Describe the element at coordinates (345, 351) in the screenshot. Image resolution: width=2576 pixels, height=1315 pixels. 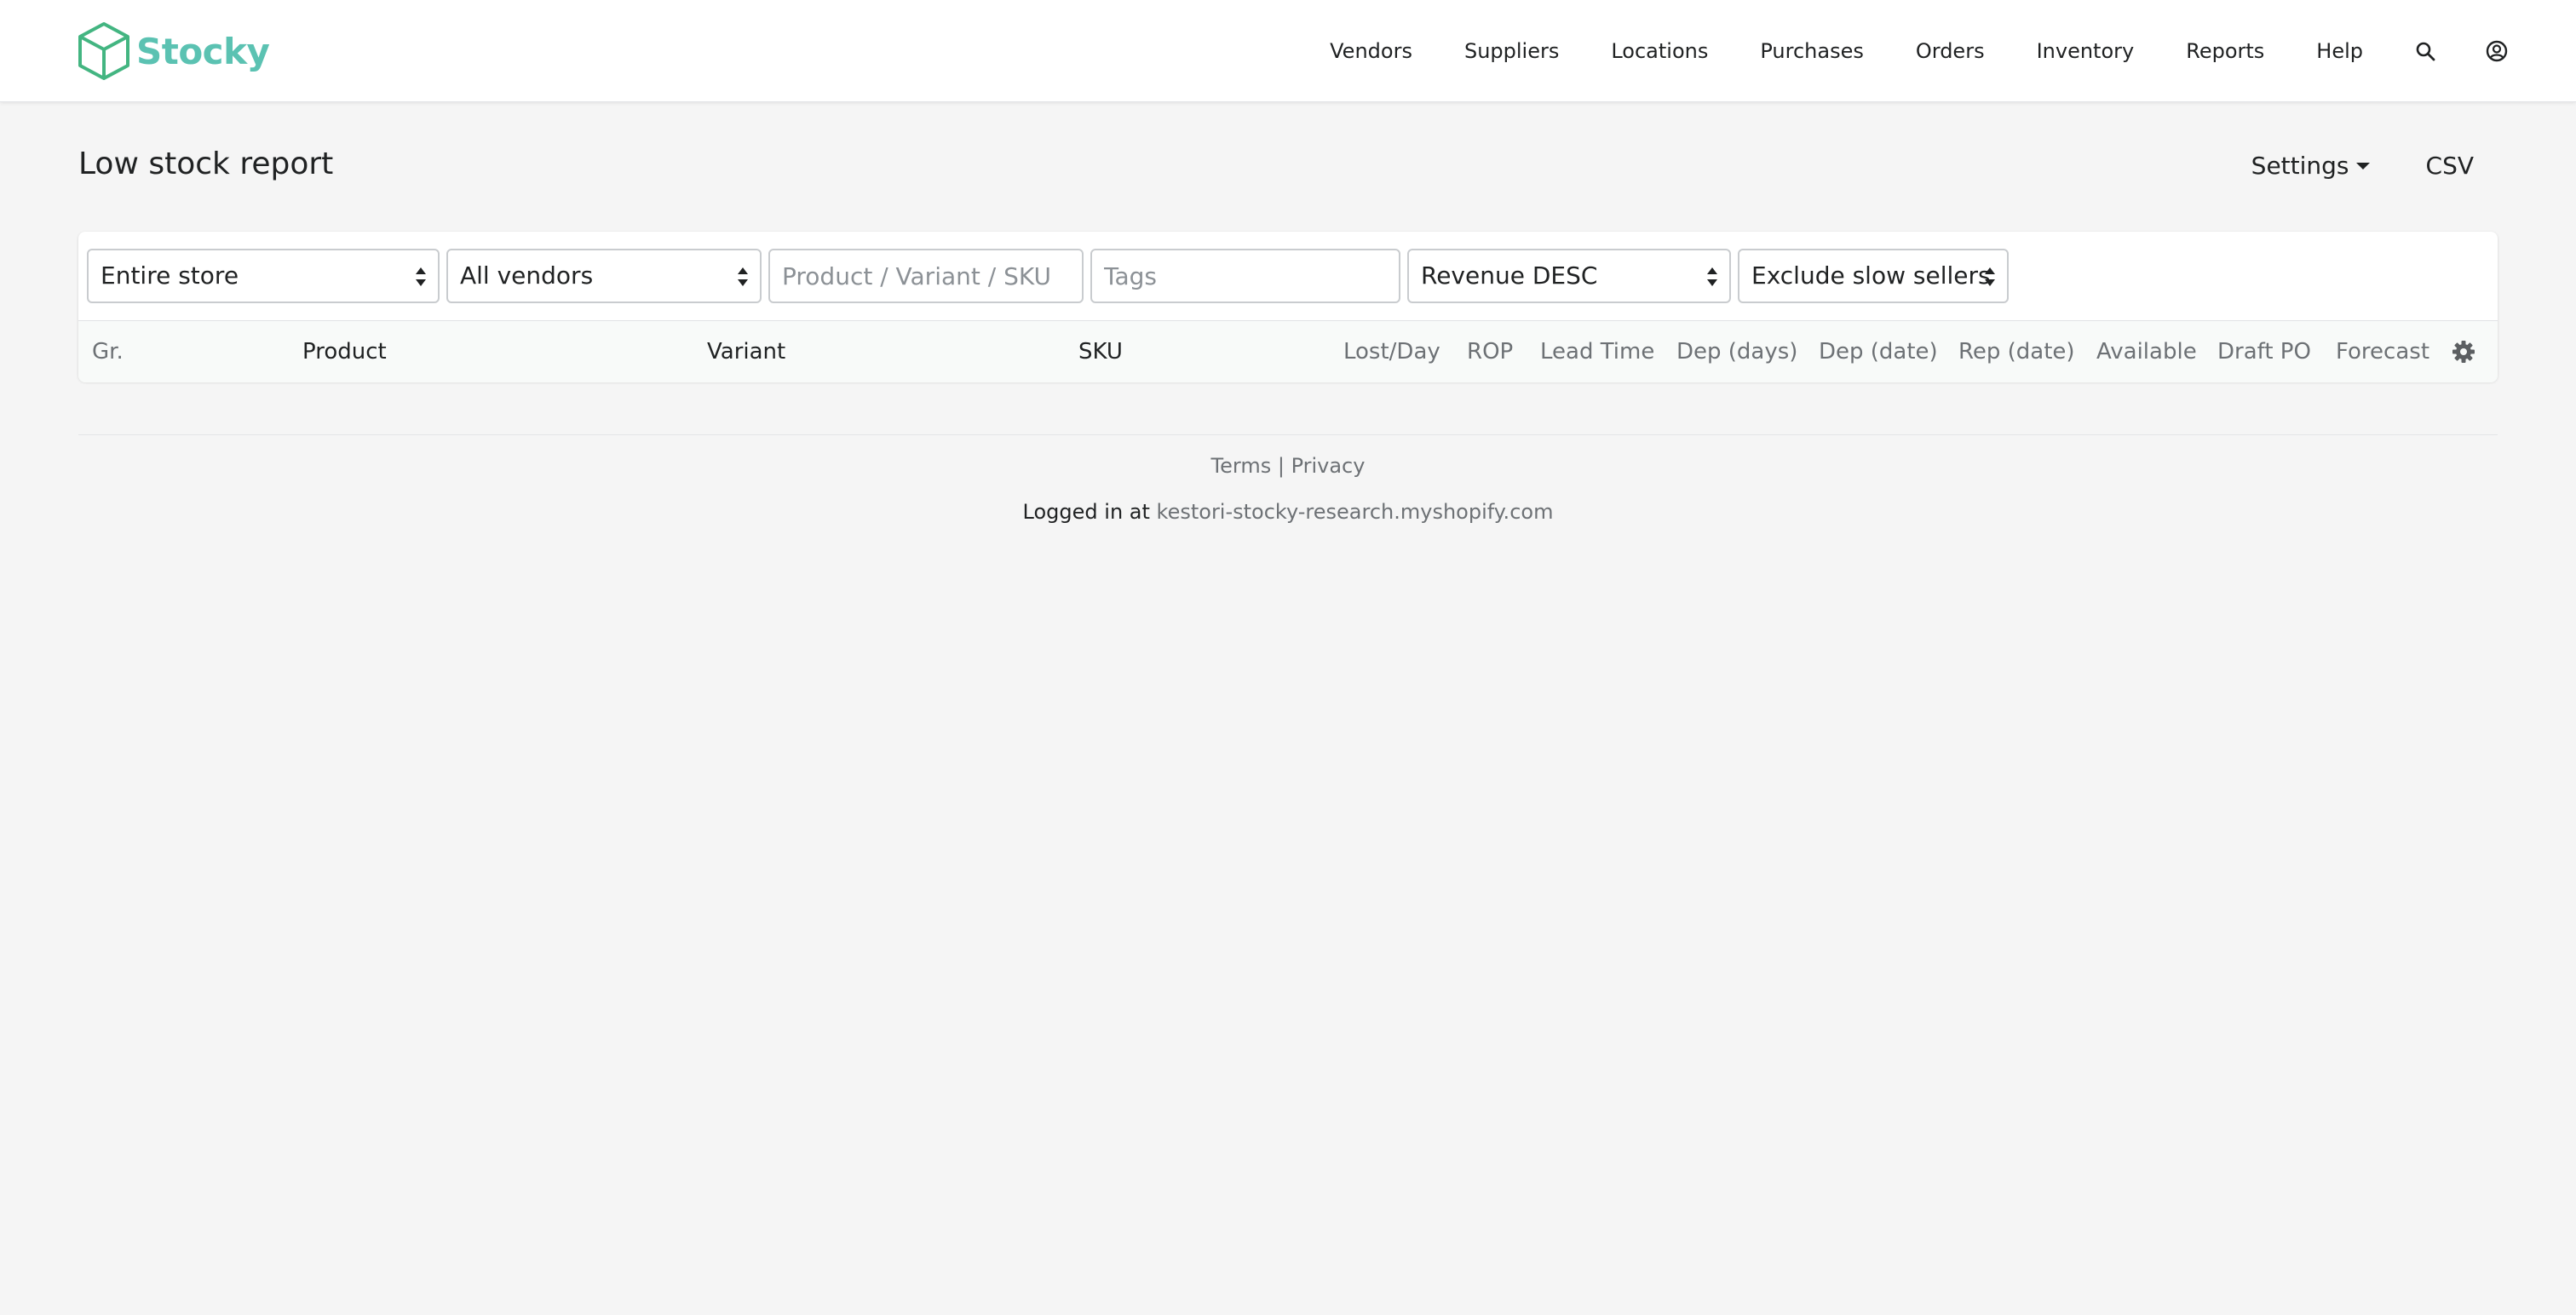
I see `column-header-product: Product` at that location.